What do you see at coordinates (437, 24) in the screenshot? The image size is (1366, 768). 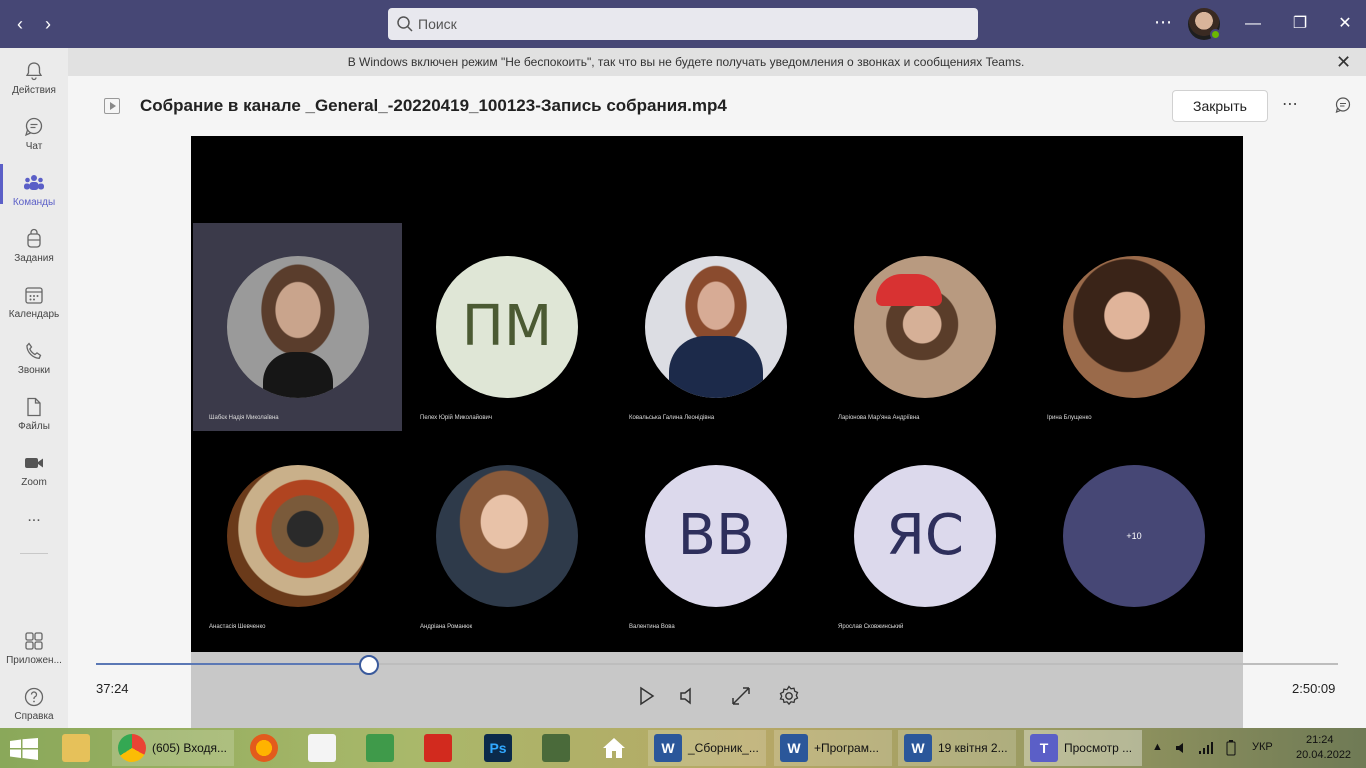 I see `search-placeholder: Поиск` at bounding box center [437, 24].